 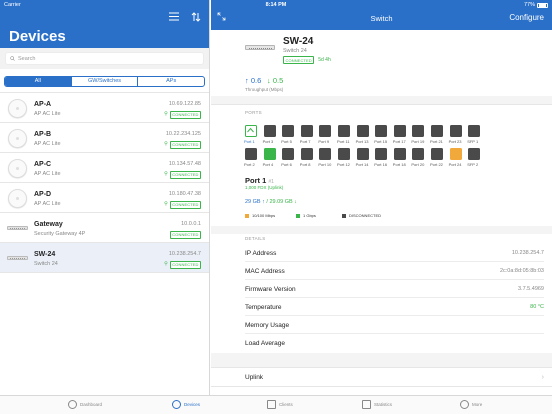 I want to click on detail-value: 2c:0a:8d:05:8b:03, so click(x=521, y=271).